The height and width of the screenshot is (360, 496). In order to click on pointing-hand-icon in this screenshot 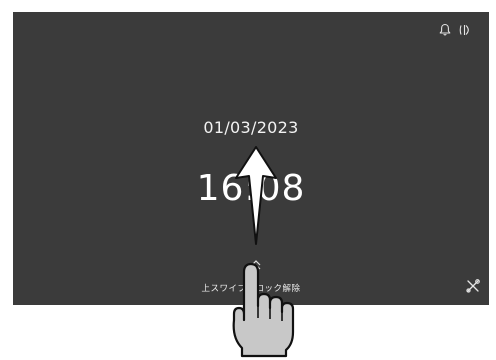, I will do `click(263, 310)`.